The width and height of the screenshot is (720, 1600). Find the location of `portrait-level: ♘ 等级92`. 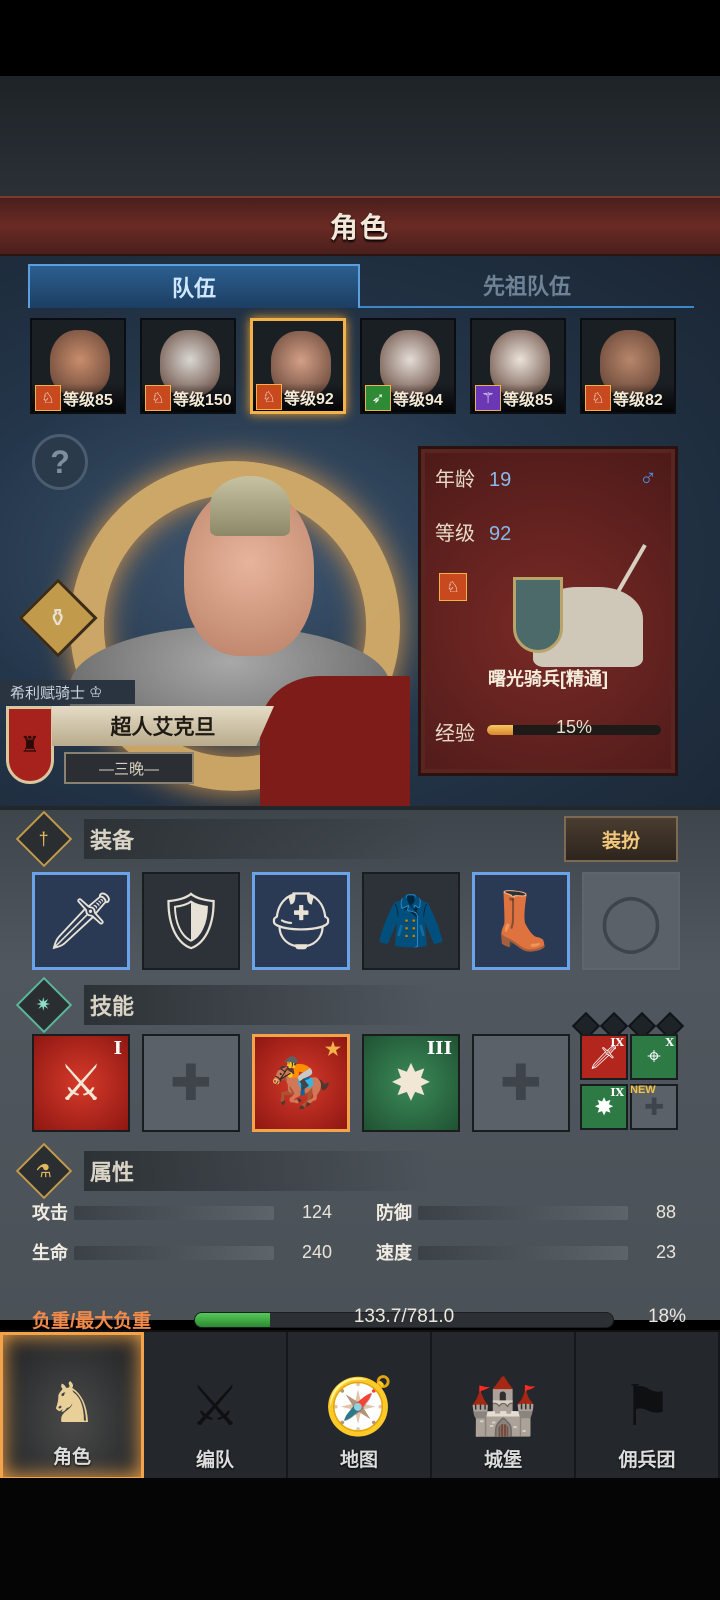

portrait-level: ♘ 等级92 is located at coordinates (298, 397).